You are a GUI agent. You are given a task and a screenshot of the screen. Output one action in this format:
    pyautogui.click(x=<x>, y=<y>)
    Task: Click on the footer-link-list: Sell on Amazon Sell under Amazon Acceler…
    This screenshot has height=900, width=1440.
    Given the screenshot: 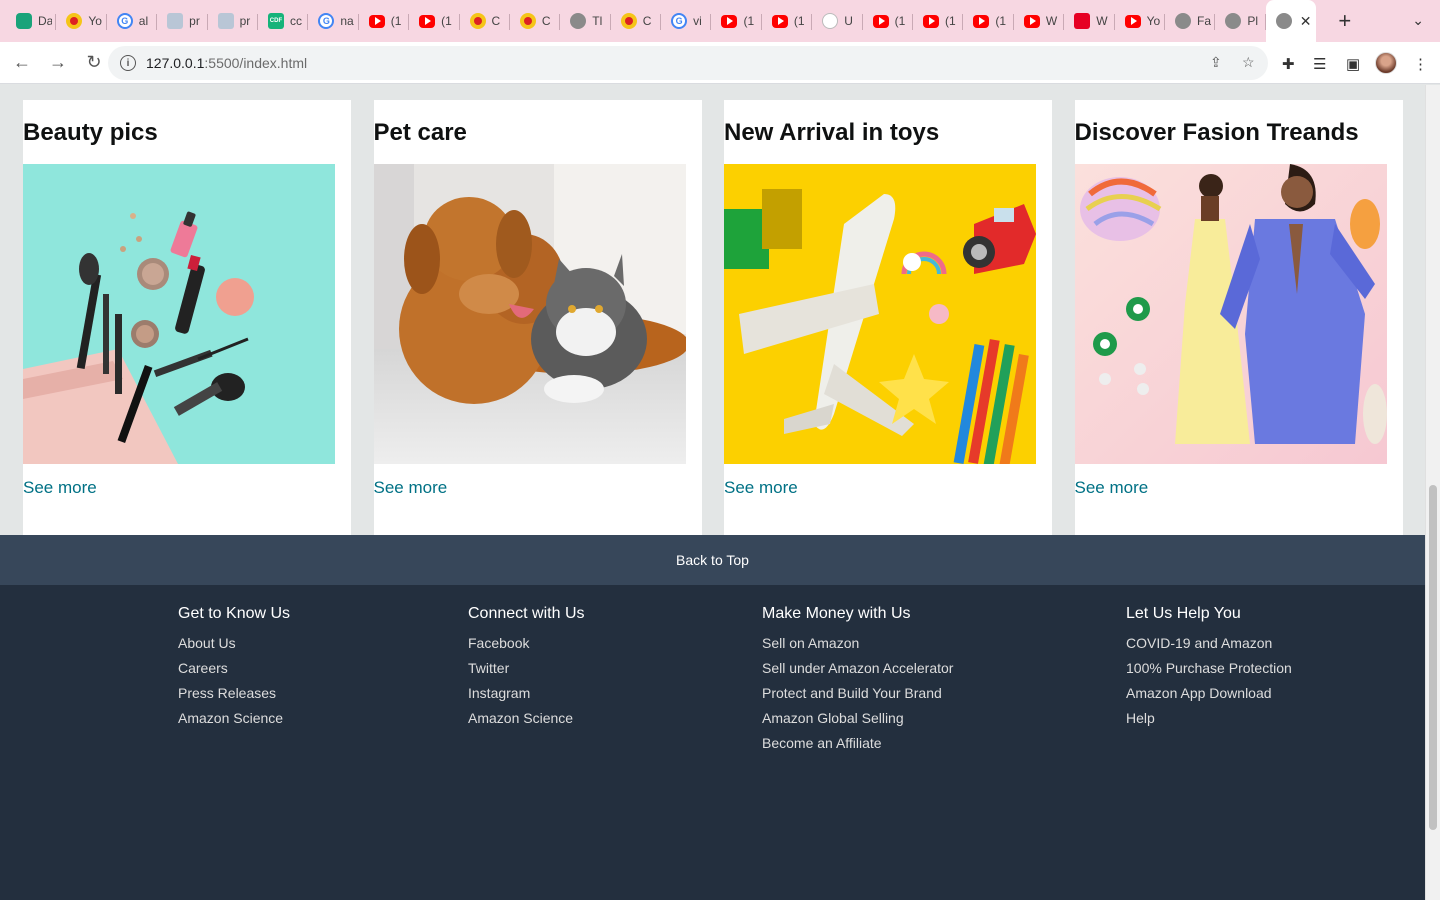 What is the action you would take?
    pyautogui.click(x=857, y=693)
    